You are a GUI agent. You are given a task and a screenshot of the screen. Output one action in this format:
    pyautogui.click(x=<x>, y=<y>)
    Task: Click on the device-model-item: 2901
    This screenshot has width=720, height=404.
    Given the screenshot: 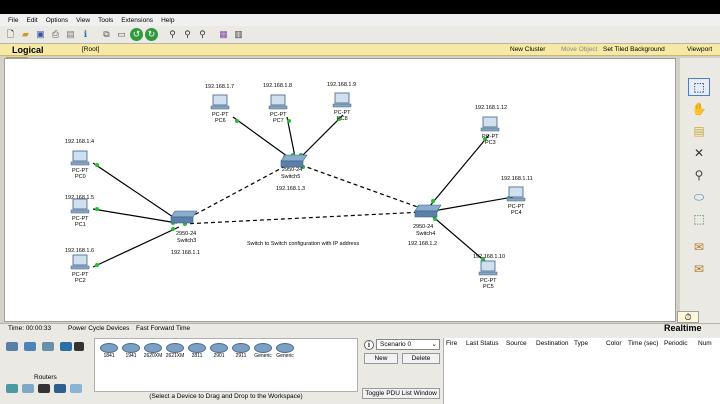 What is the action you would take?
    pyautogui.click(x=219, y=351)
    